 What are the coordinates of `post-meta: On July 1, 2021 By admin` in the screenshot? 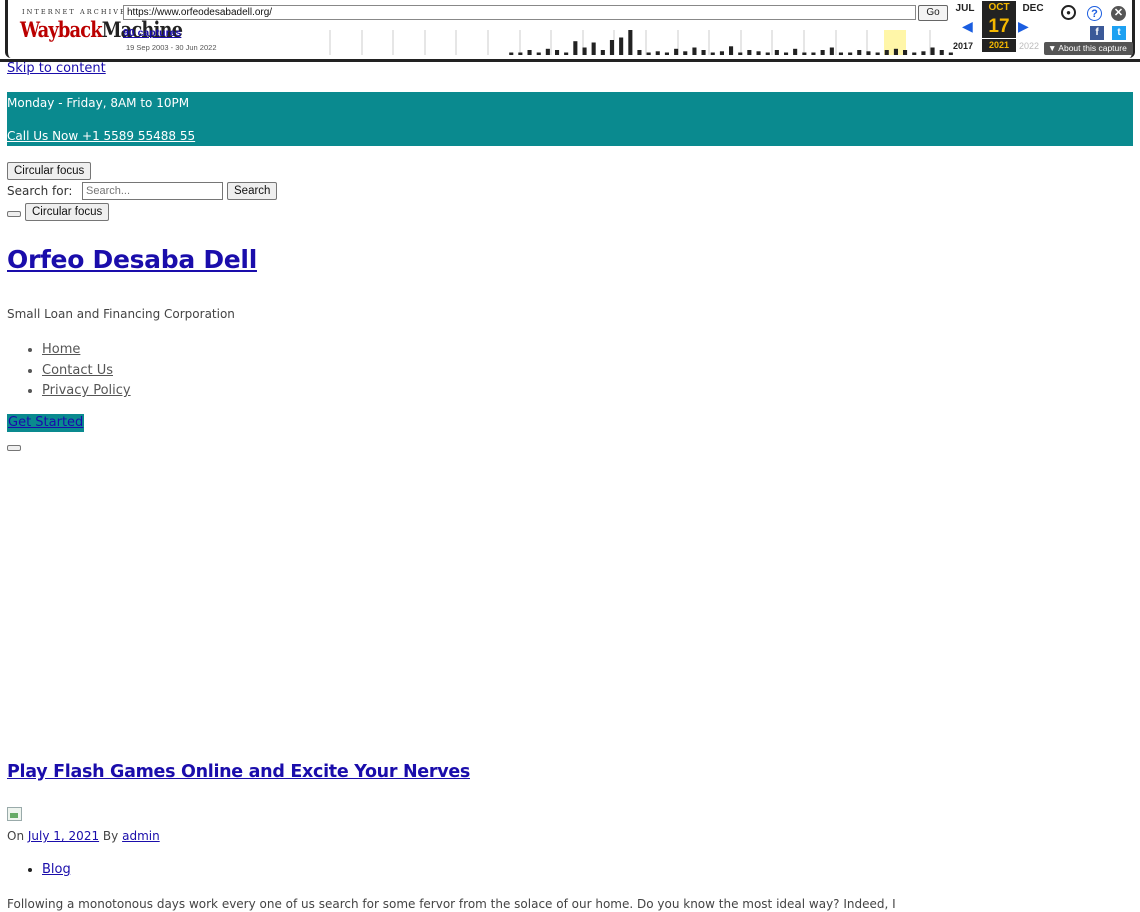 It's located at (83, 836).